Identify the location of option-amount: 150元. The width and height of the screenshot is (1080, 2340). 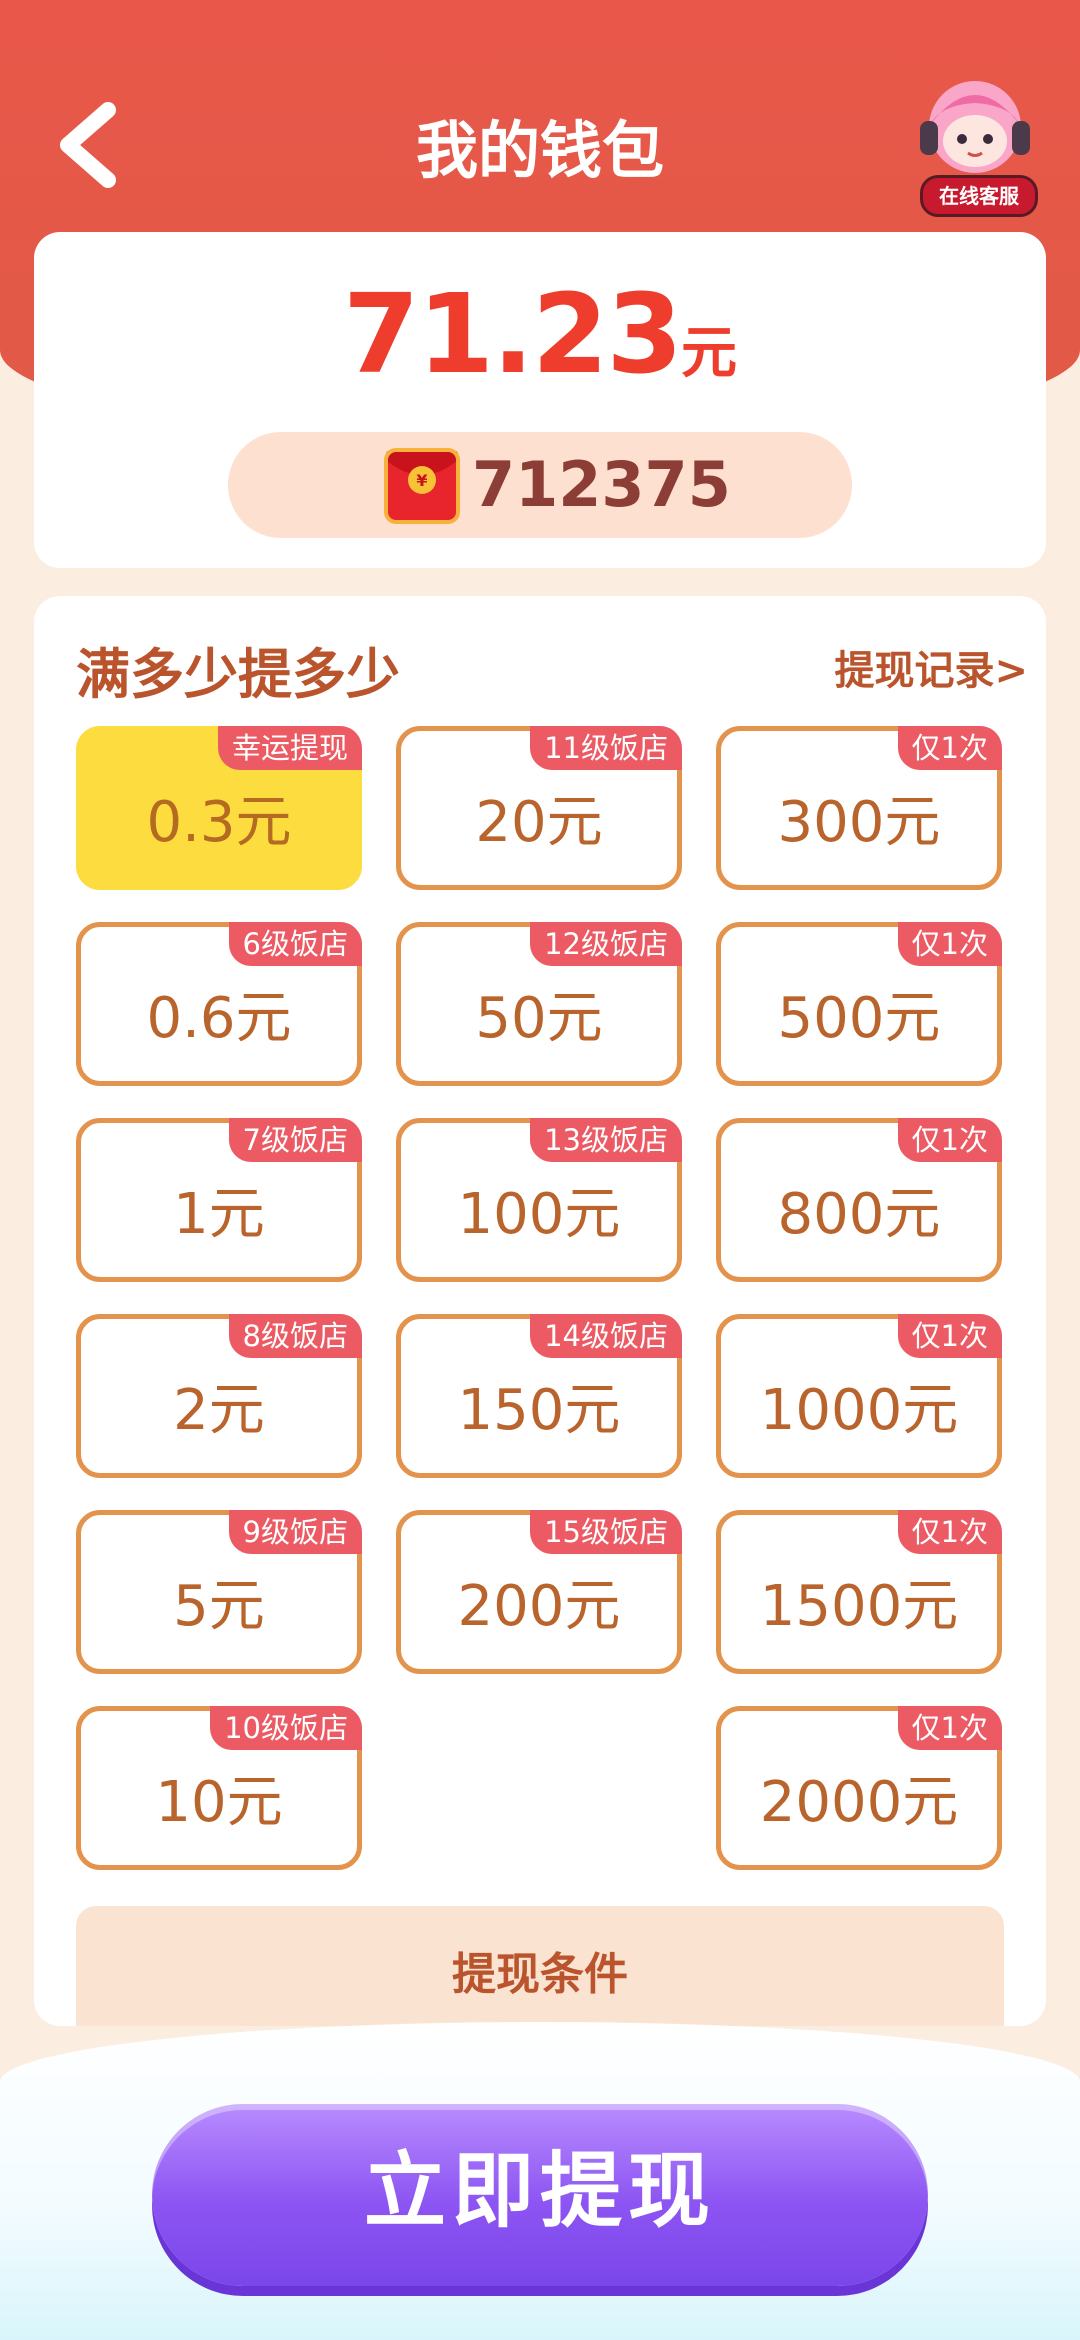
(539, 1410).